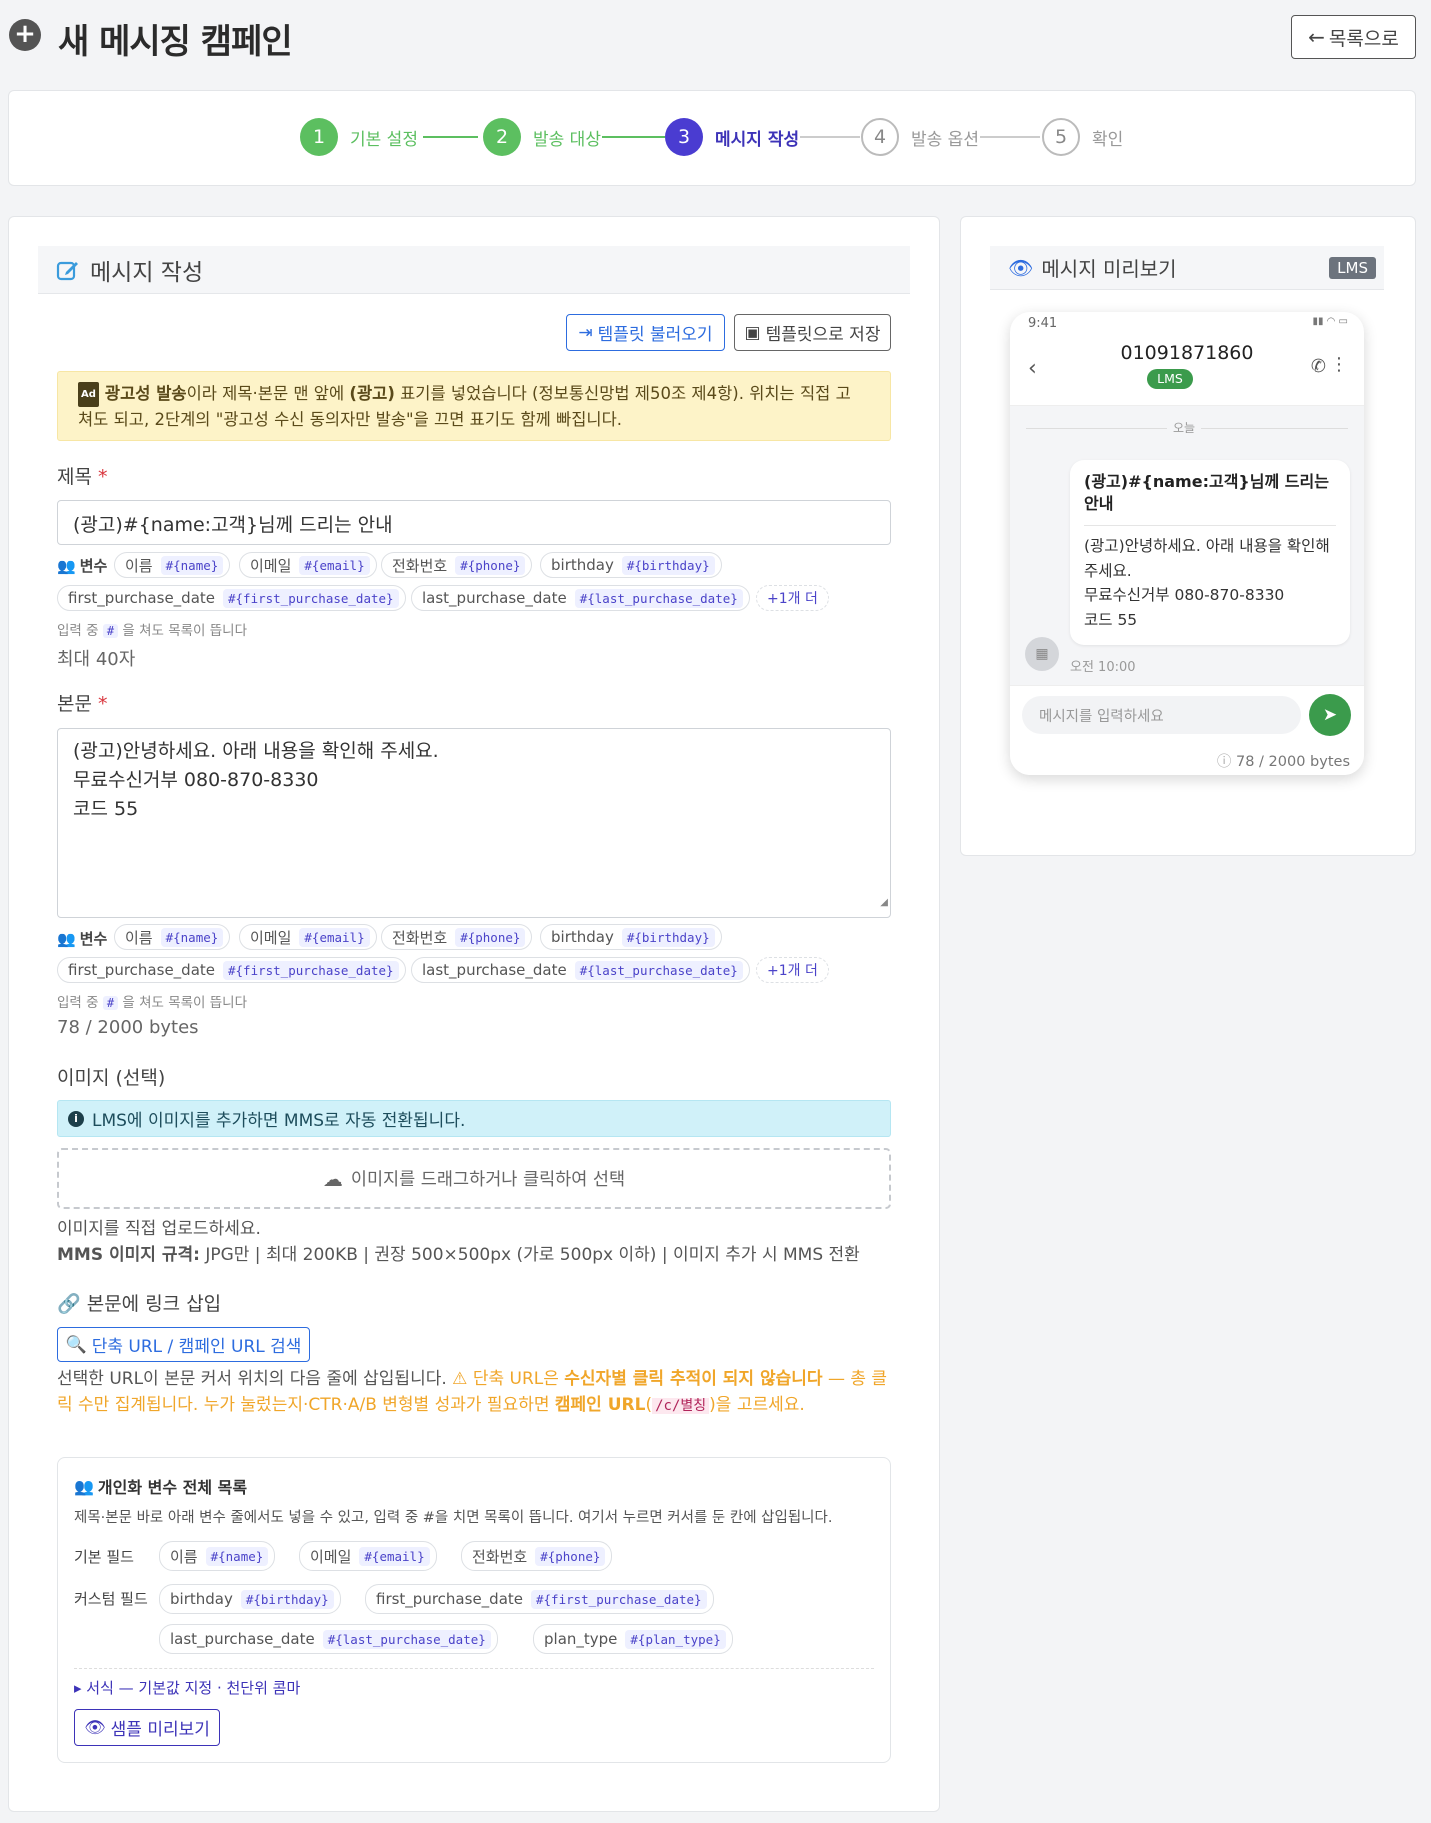 The width and height of the screenshot is (1431, 1823). What do you see at coordinates (319, 137) in the screenshot?
I see `step-number: 1` at bounding box center [319, 137].